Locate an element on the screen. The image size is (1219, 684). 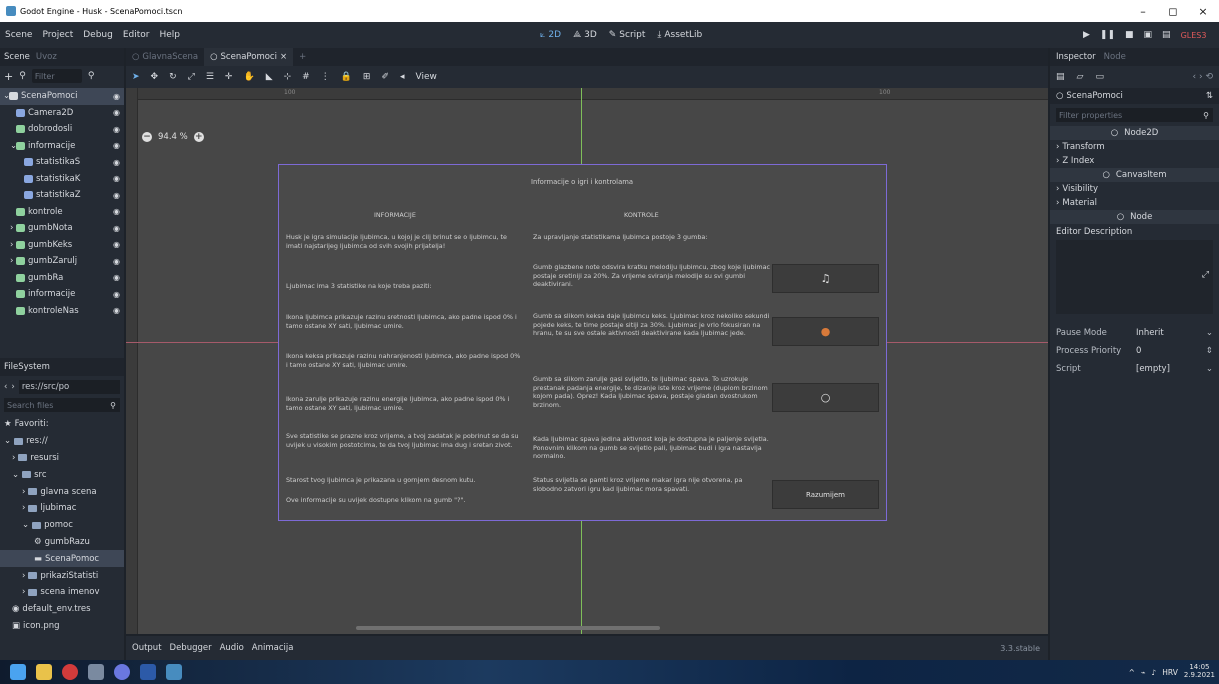
inspected-object: ○ ScenaPomoci ⇅ is located at coordinates (1134, 96).